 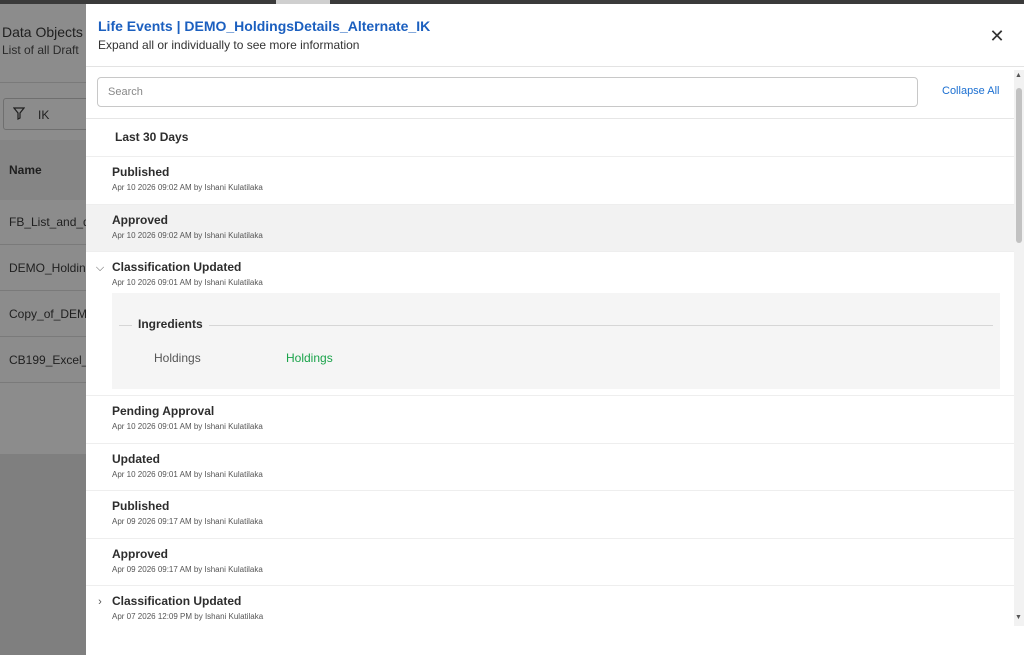 I want to click on background-page-title: Data Objects, so click(x=42, y=32).